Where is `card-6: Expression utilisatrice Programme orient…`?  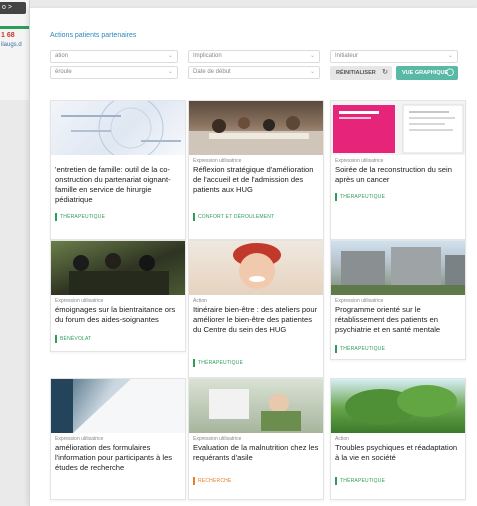 card-6: Expression utilisatrice Programme orient… is located at coordinates (398, 300).